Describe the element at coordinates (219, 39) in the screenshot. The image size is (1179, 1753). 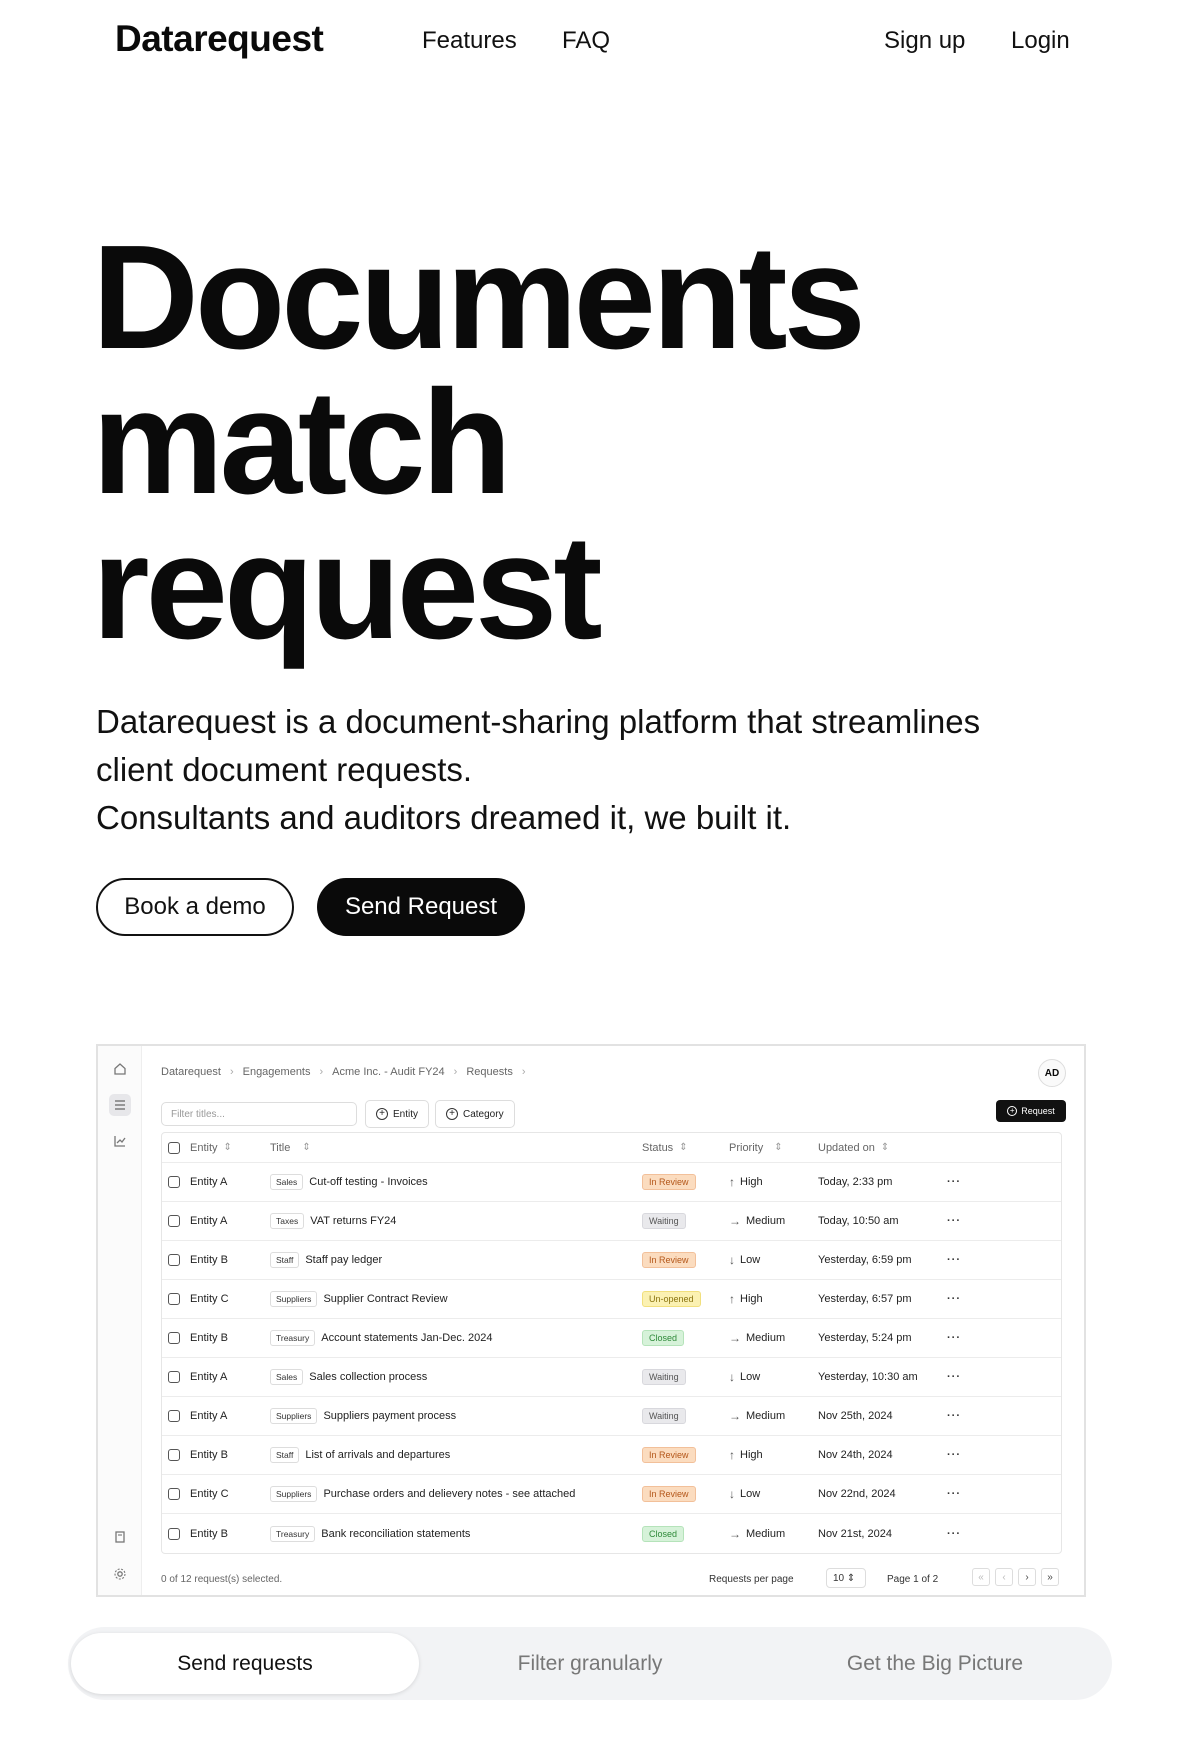
I see `logo: Datarequest` at that location.